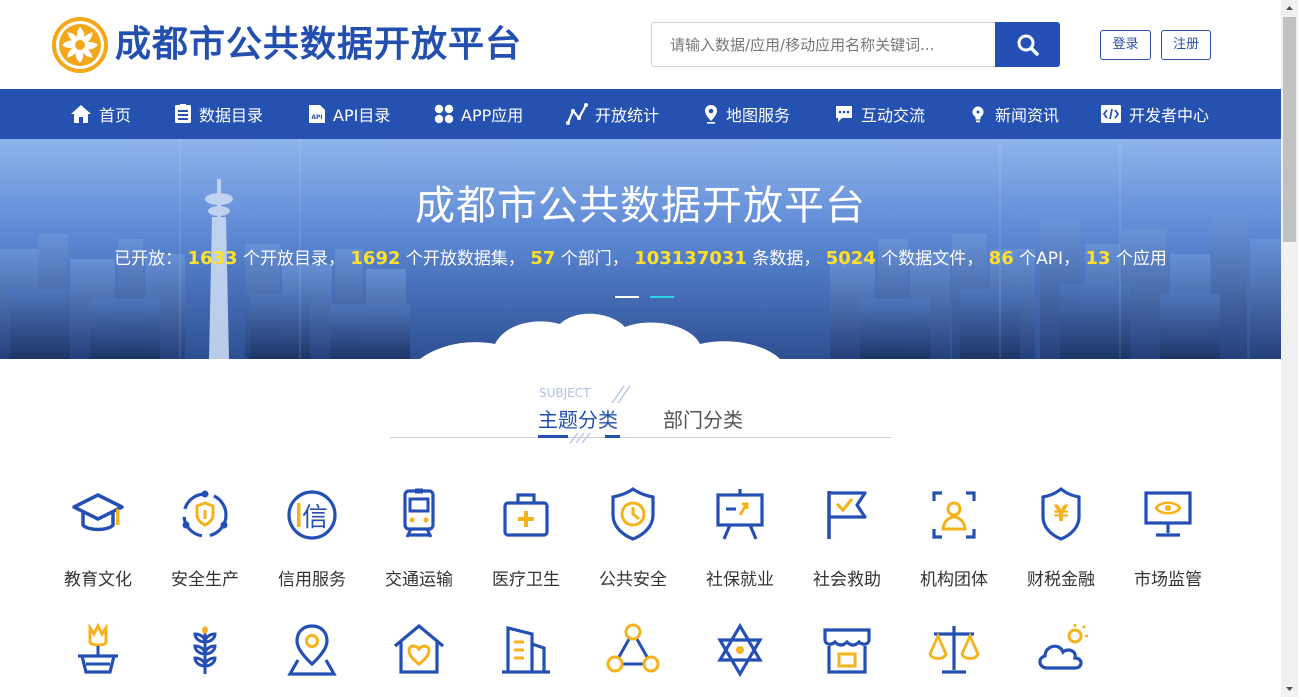 The height and width of the screenshot is (697, 1298). What do you see at coordinates (1125, 45) in the screenshot?
I see `login-button: 登录` at bounding box center [1125, 45].